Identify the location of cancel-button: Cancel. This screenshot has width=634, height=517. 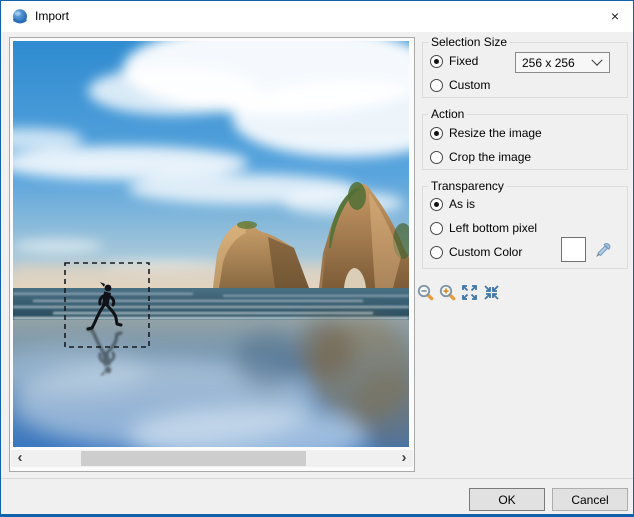
(590, 499).